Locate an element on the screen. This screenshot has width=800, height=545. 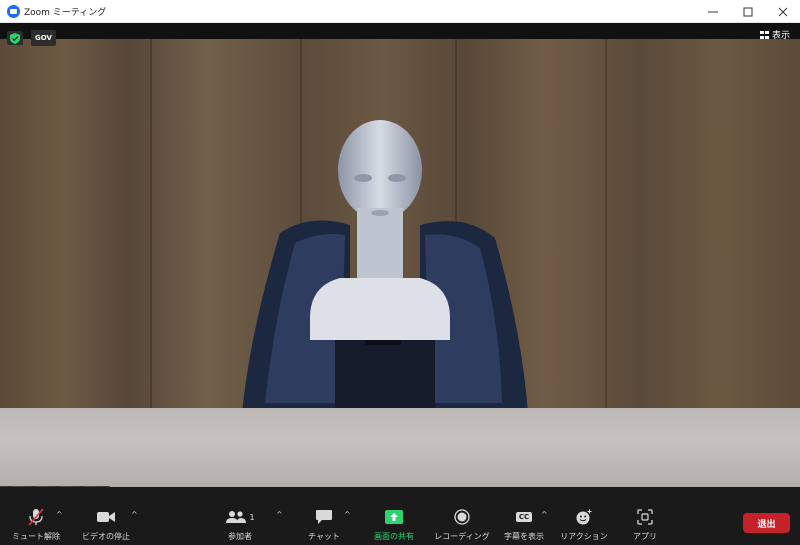
participant-name-label-blurred is located at coordinates (55, 486).